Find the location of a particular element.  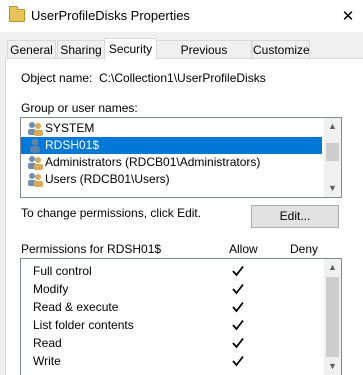

list-item-users: Users (RDCB01\Users) is located at coordinates (171, 179).